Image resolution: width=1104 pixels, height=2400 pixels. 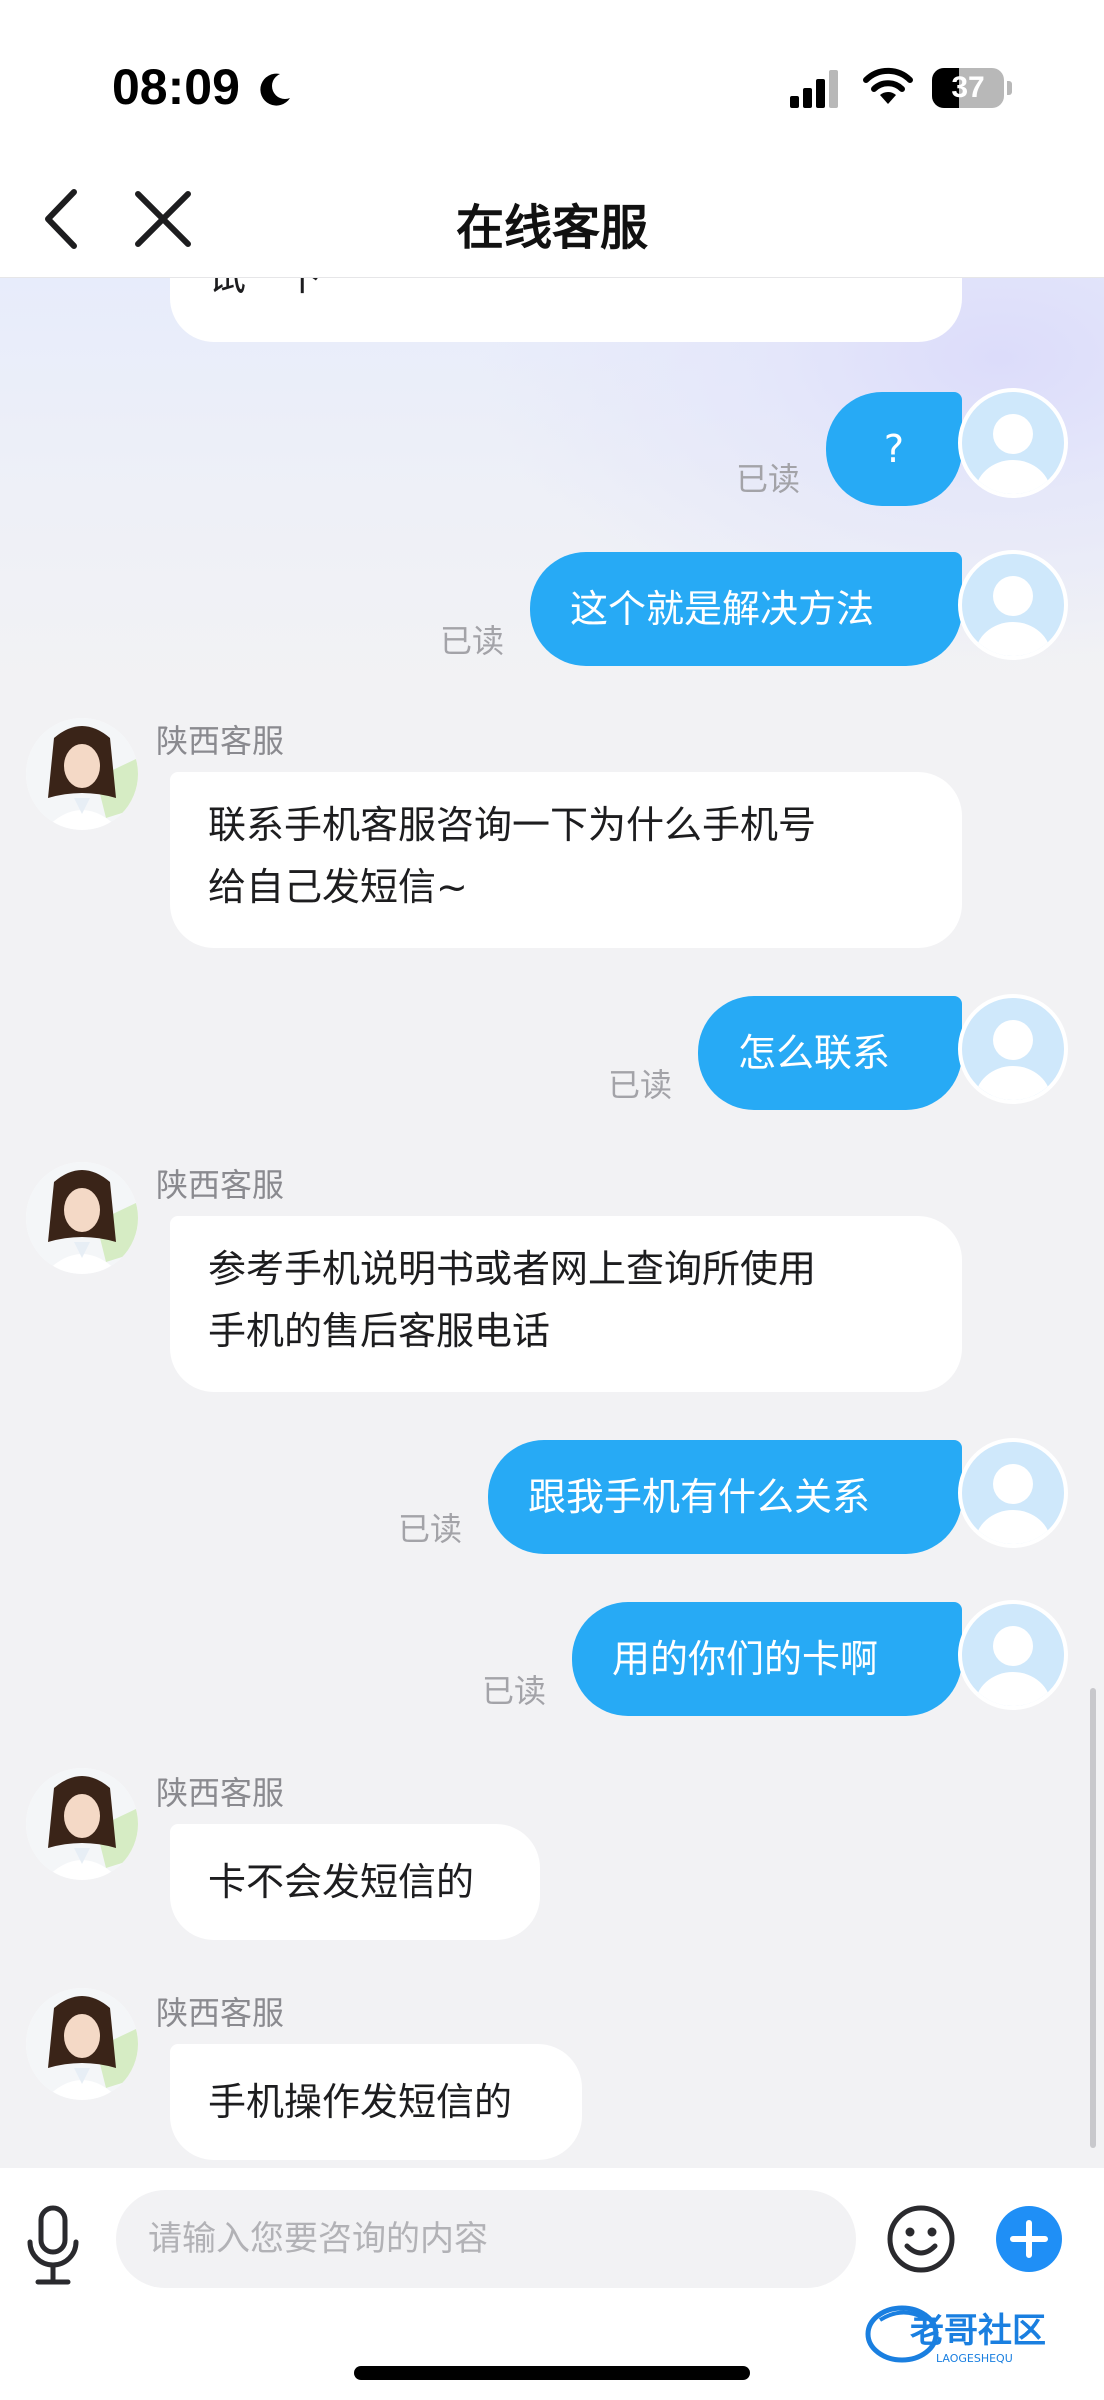 I want to click on status-time: 08:09, so click(x=176, y=87).